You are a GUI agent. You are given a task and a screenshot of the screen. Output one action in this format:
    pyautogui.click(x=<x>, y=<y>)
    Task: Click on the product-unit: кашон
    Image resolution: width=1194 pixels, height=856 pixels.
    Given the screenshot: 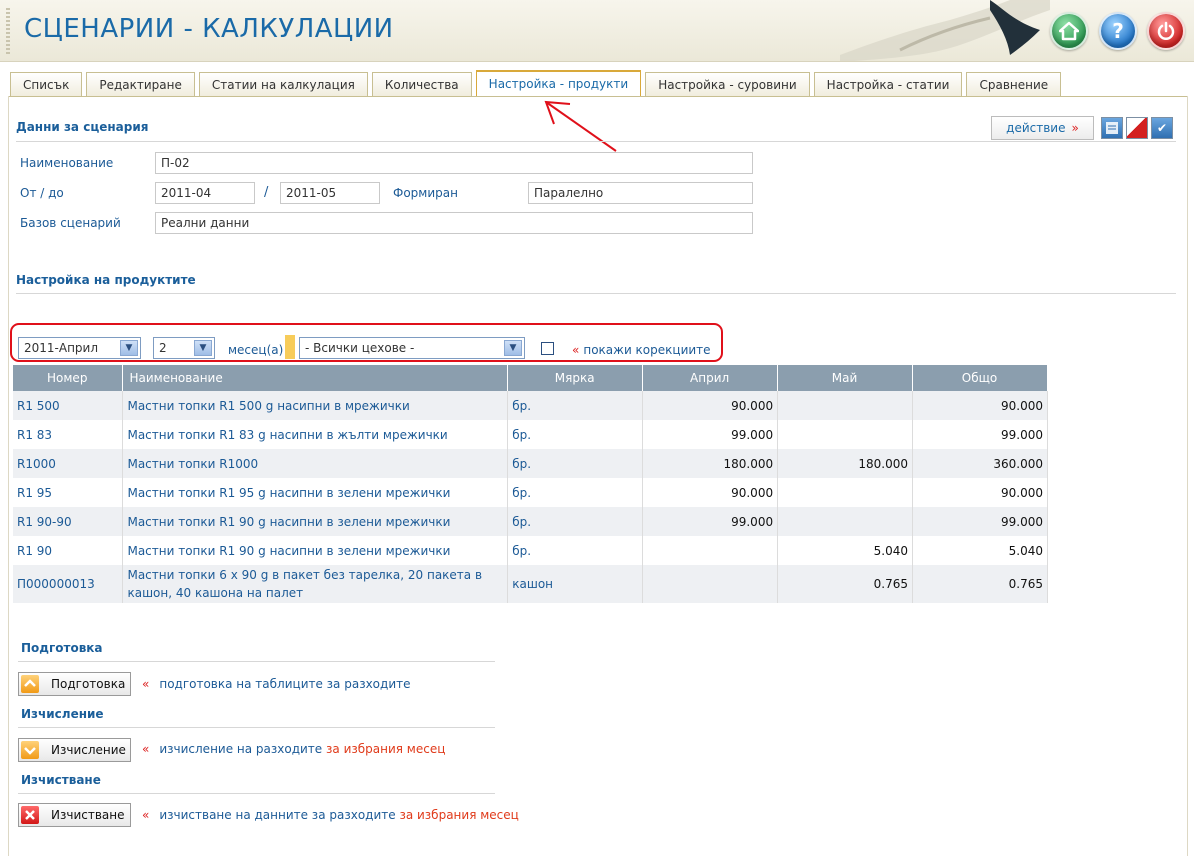 What is the action you would take?
    pyautogui.click(x=575, y=584)
    